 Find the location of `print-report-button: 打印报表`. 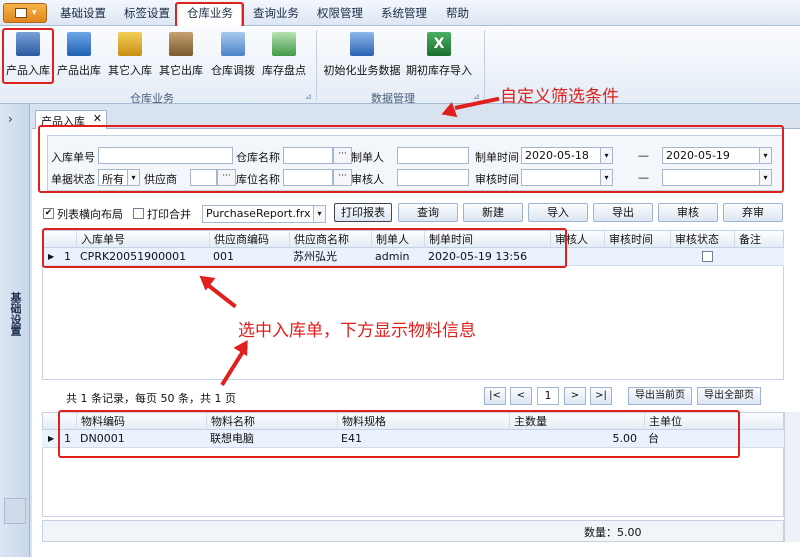

print-report-button: 打印报表 is located at coordinates (363, 212).